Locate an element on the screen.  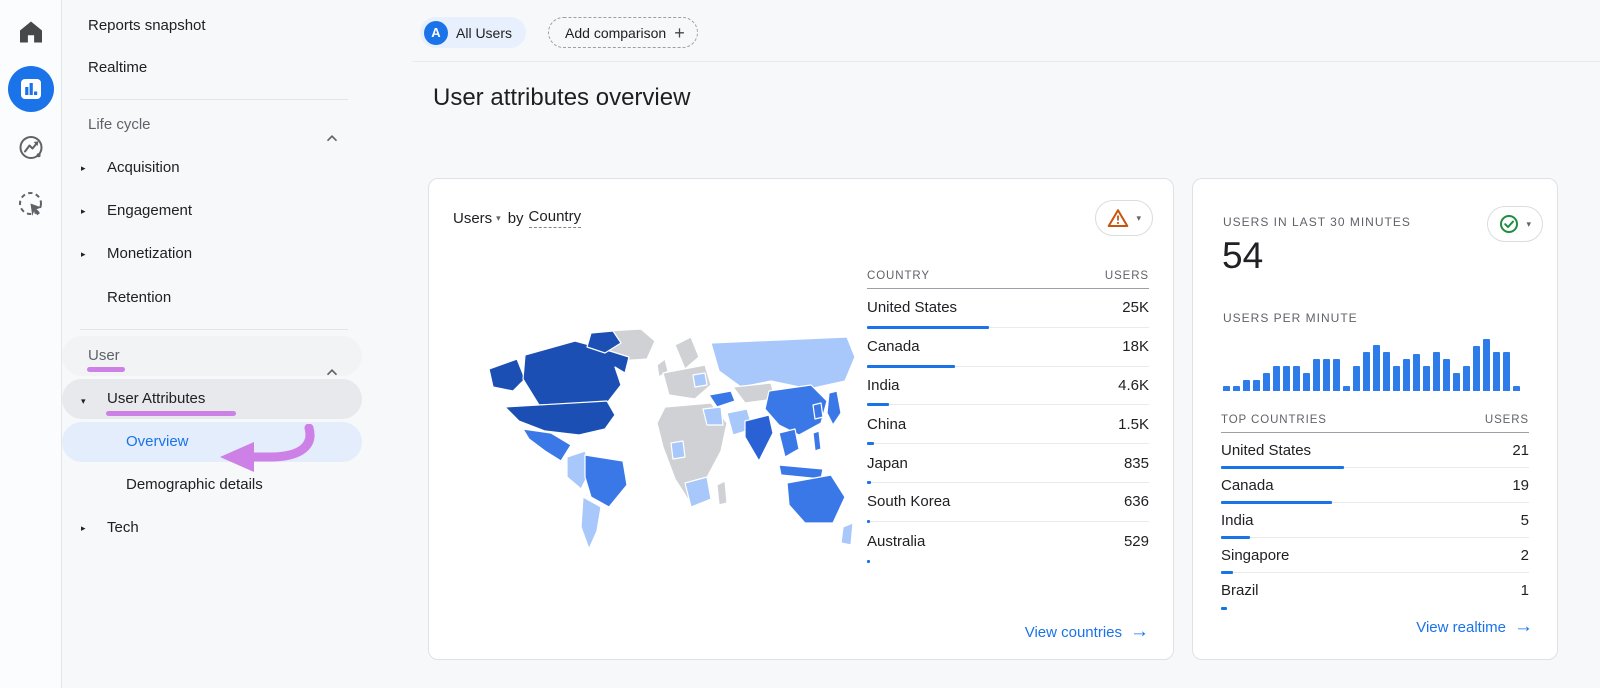
collapse-caret-icon: ▾ is located at coordinates (83, 401).